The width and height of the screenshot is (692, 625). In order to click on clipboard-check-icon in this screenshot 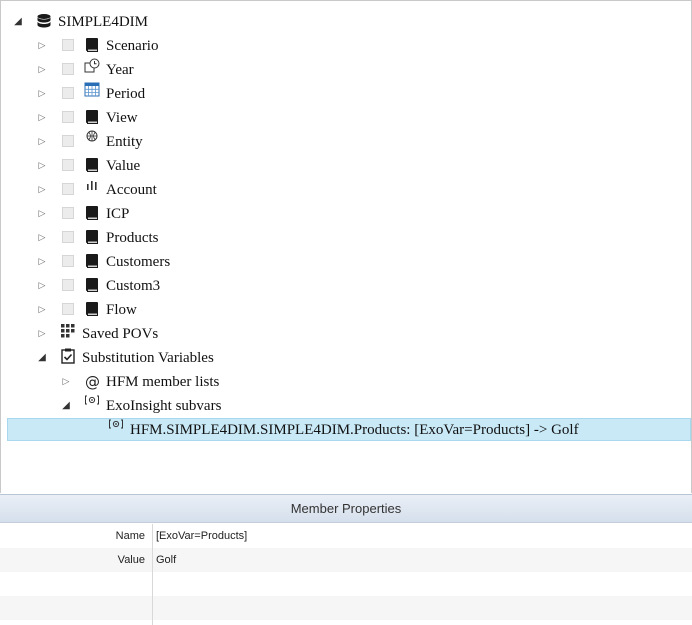, I will do `click(68, 356)`.